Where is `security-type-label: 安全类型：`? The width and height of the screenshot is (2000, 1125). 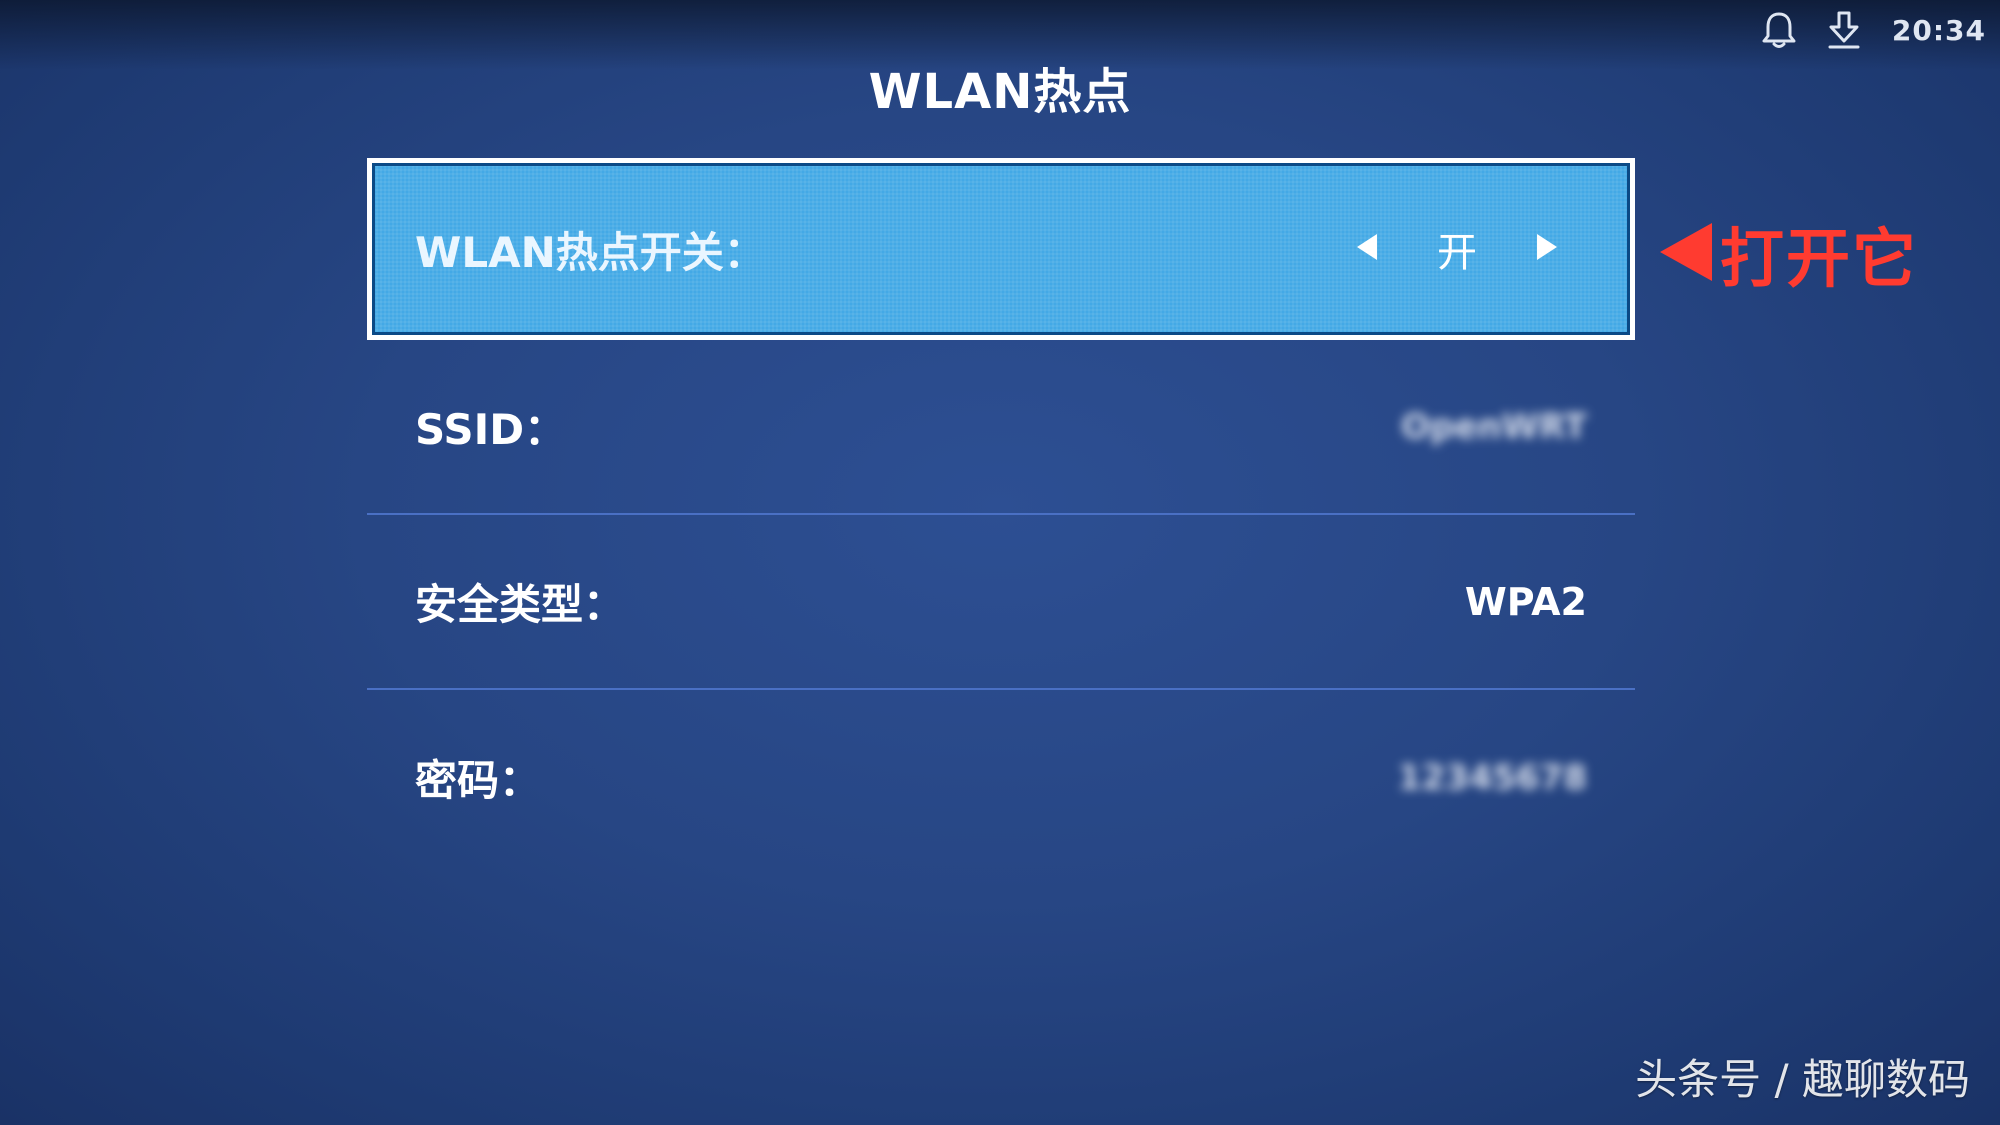 security-type-label: 安全类型： is located at coordinates (520, 604).